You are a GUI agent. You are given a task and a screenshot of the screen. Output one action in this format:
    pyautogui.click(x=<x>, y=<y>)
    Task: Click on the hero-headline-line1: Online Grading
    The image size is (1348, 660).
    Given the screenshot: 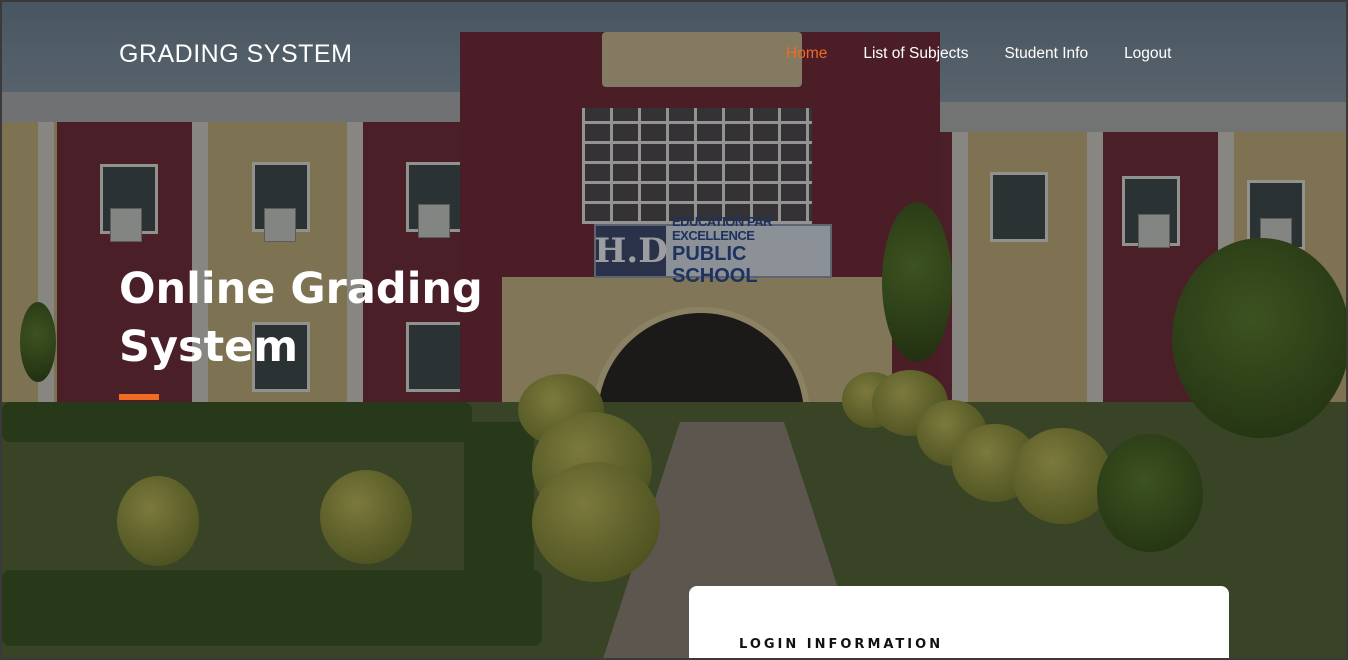 What is the action you would take?
    pyautogui.click(x=301, y=289)
    